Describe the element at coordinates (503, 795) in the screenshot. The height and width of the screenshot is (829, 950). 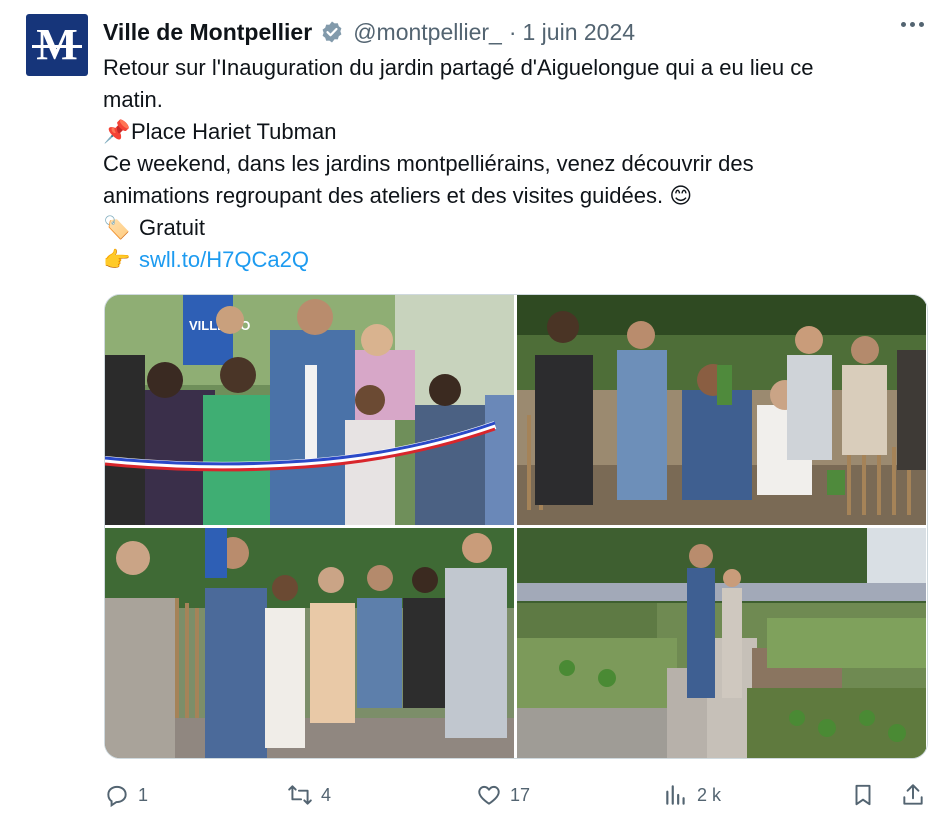
I see `like-button: 17` at that location.